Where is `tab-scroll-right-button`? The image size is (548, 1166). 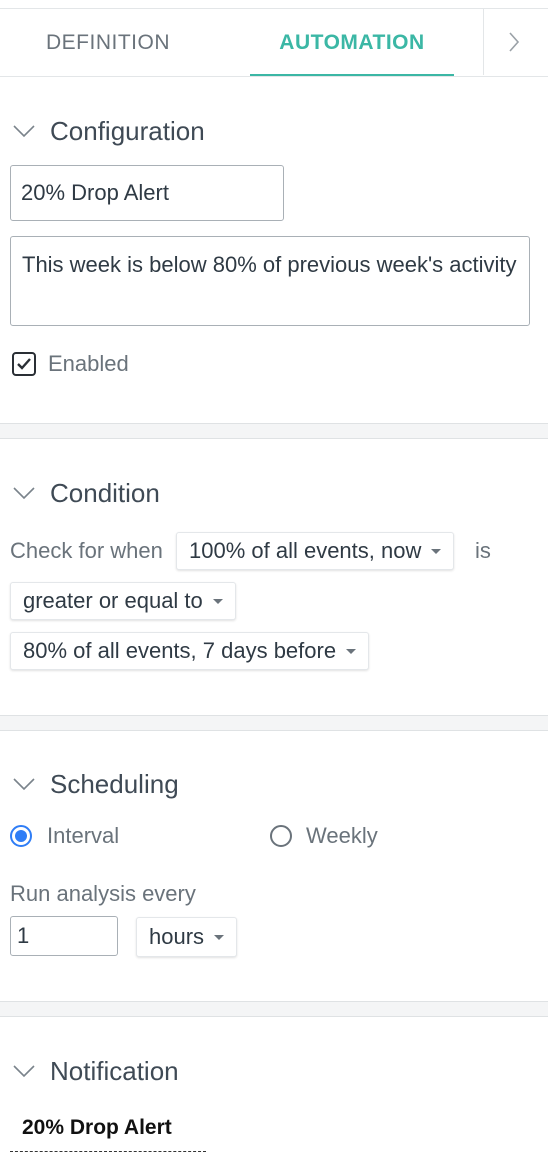
tab-scroll-right-button is located at coordinates (515, 41).